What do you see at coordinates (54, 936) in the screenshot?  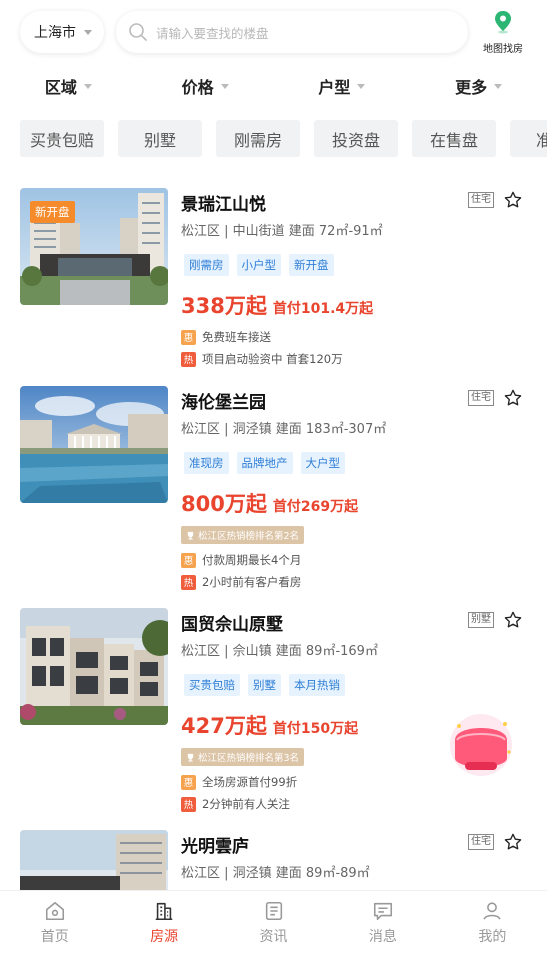 I see `nav-label: 首页` at bounding box center [54, 936].